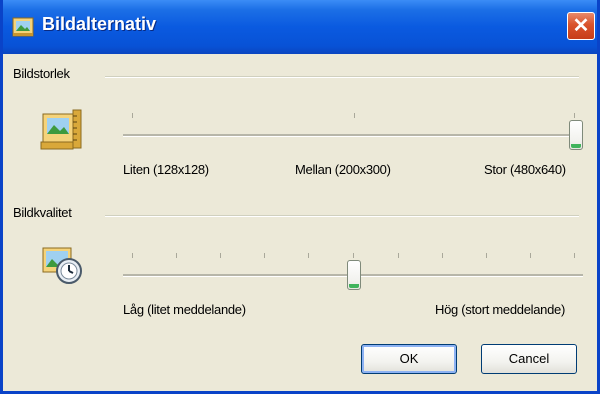 The width and height of the screenshot is (600, 394). I want to click on size-min-label: Liten (128x128), so click(166, 169).